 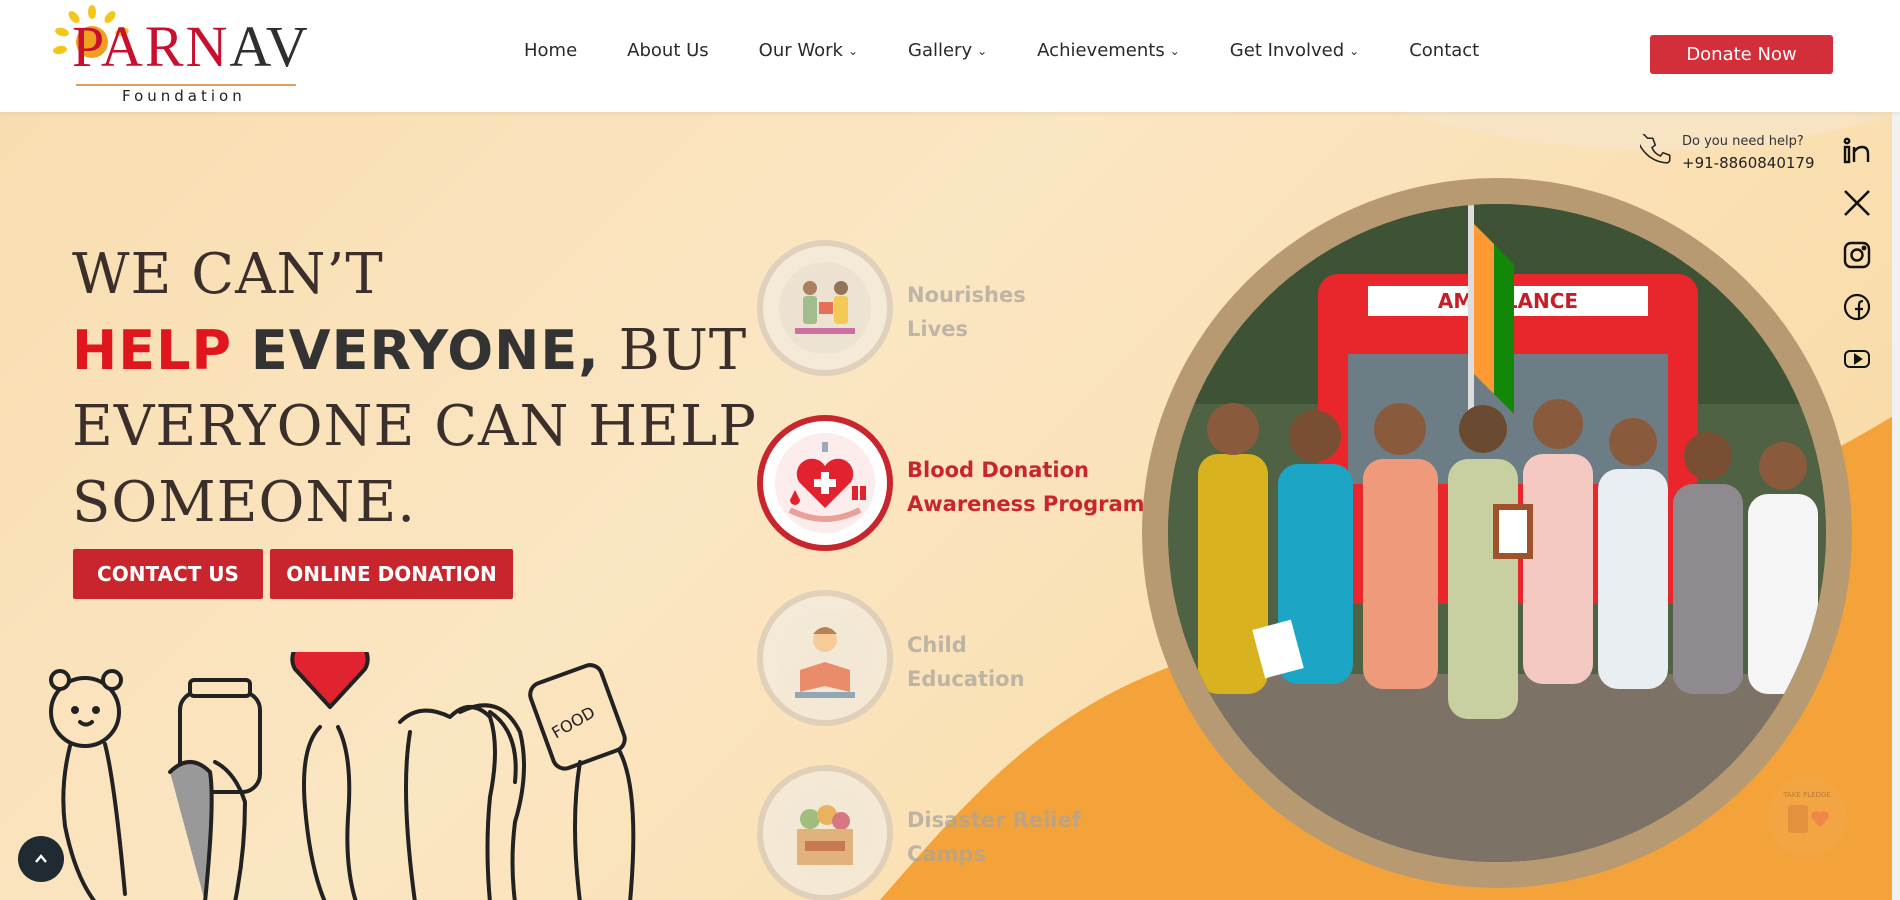 I want to click on program-title-line-1: Disaster Relief, so click(x=994, y=820).